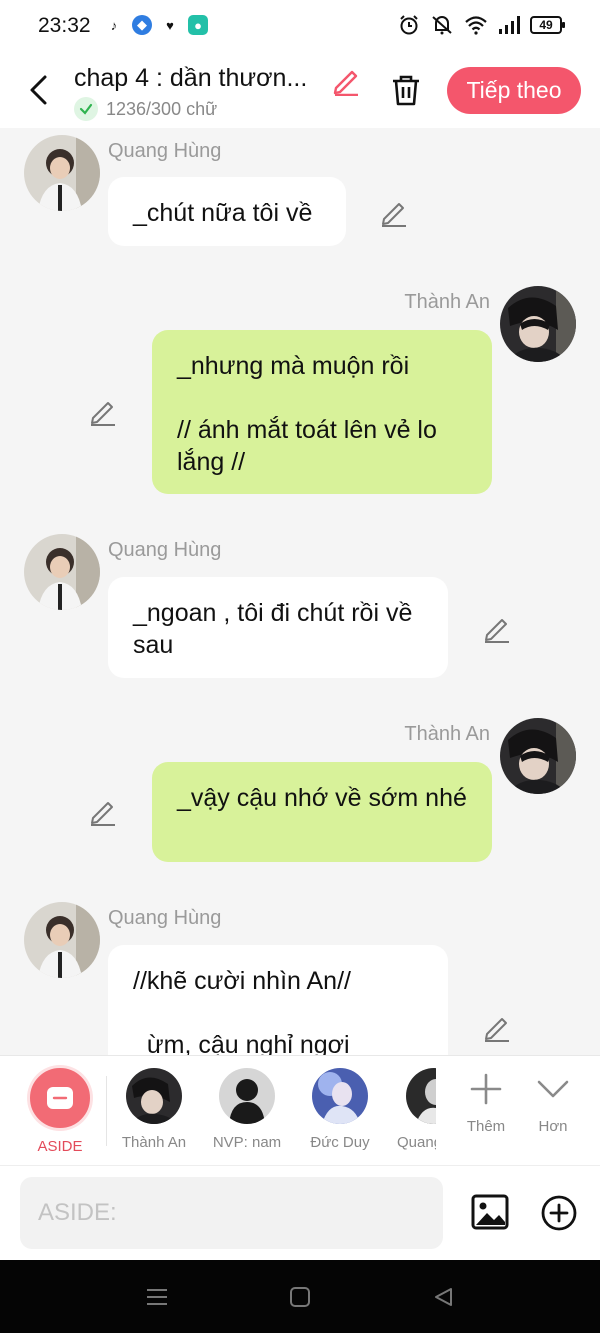 The height and width of the screenshot is (1333, 600). I want to click on word-count: 1236/300 chữ, so click(145, 109).